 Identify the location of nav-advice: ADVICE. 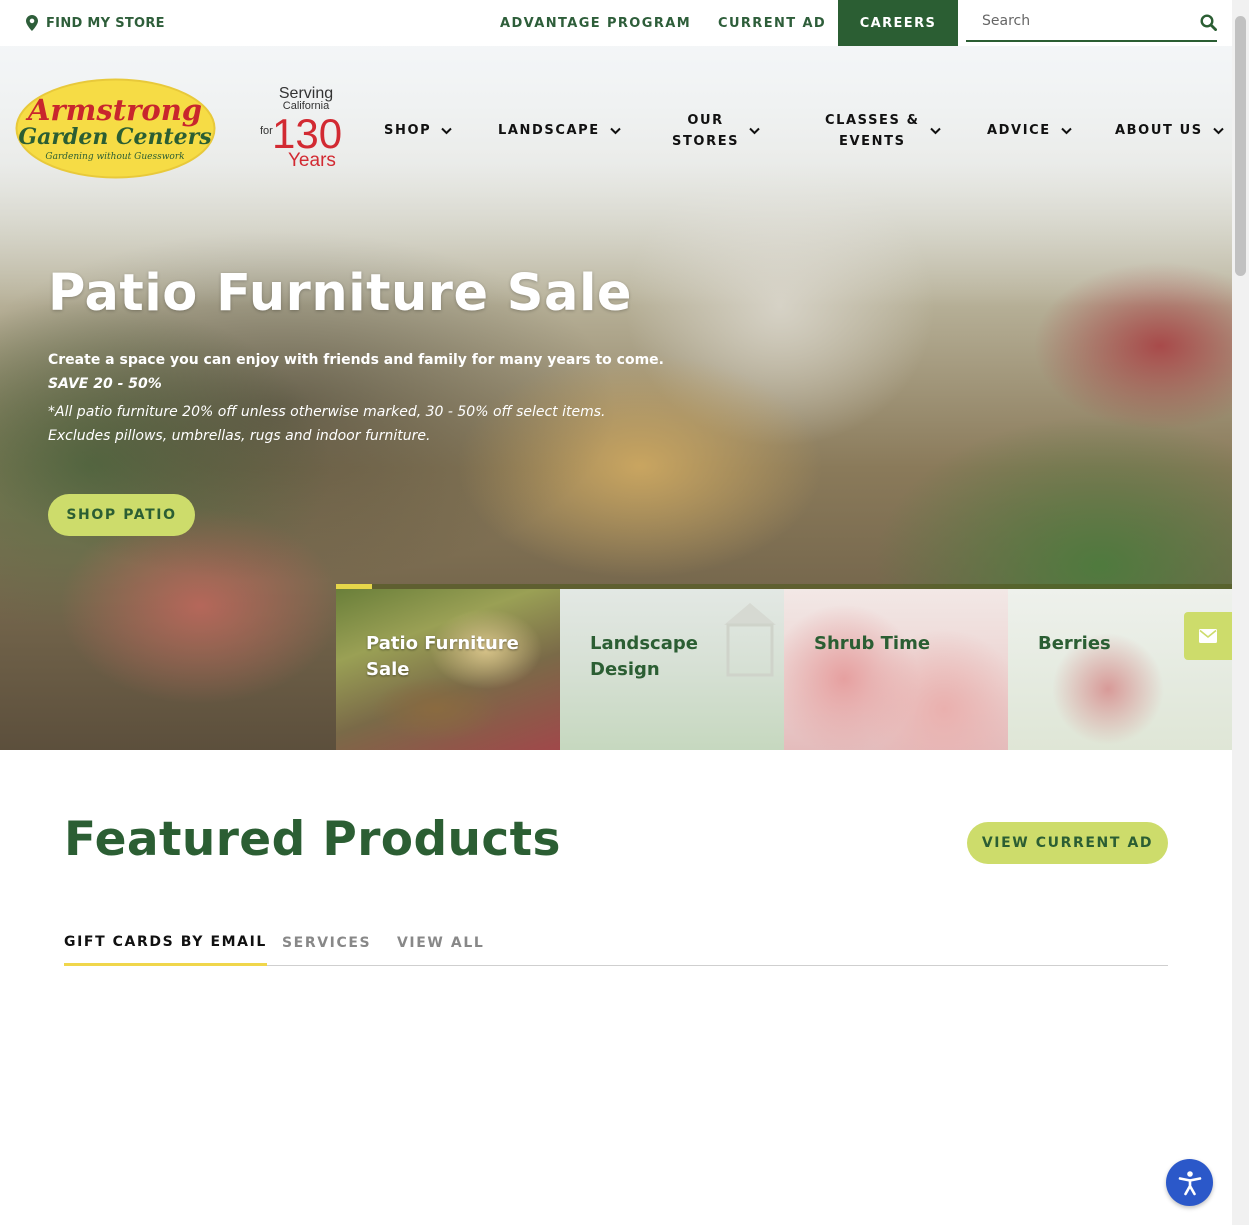
(1029, 130).